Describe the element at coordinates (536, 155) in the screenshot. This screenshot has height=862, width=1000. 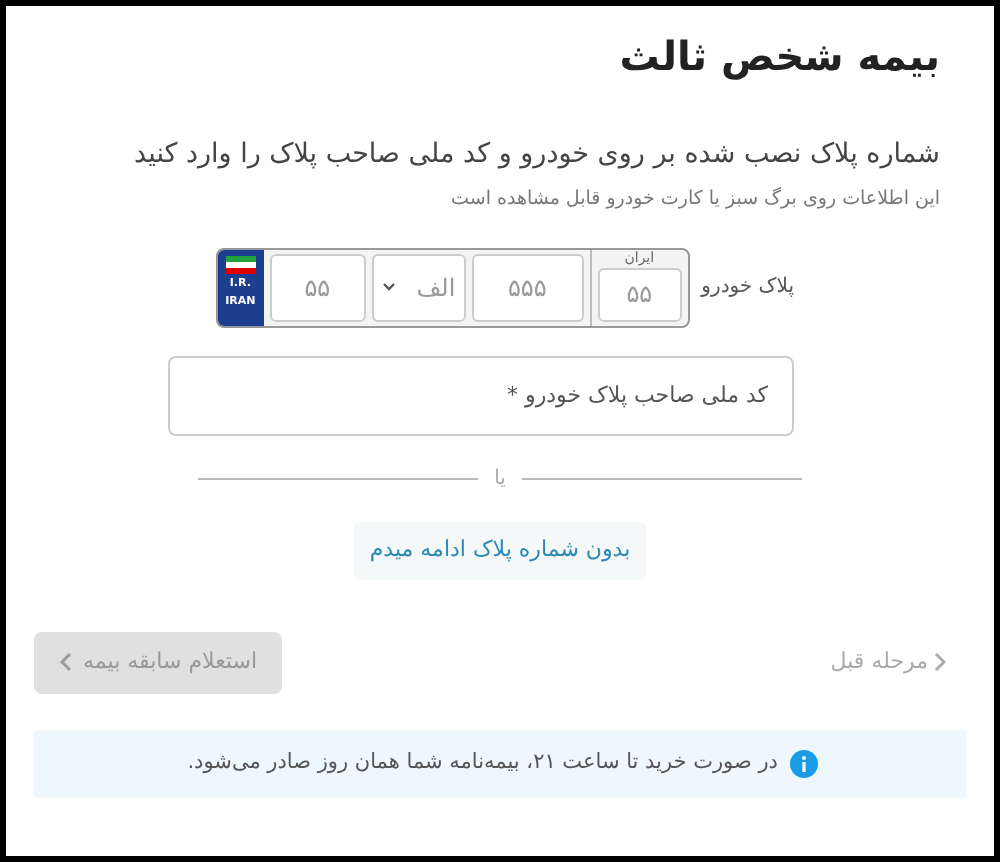
I see `instruction-heading: شماره پلاک نصب شده بر روی خودرو و کد ملی صاحب پلاک را وارد کنید` at that location.